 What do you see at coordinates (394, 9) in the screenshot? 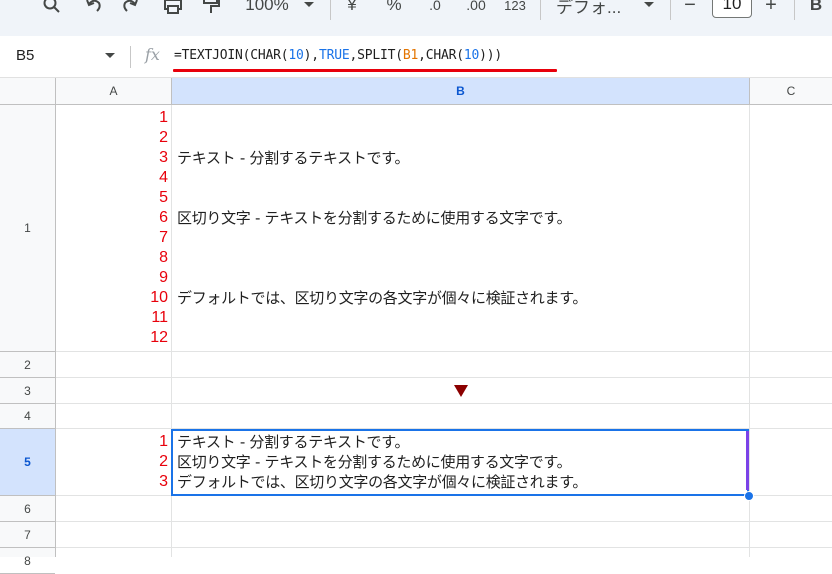
I see `percent-format-button: %` at bounding box center [394, 9].